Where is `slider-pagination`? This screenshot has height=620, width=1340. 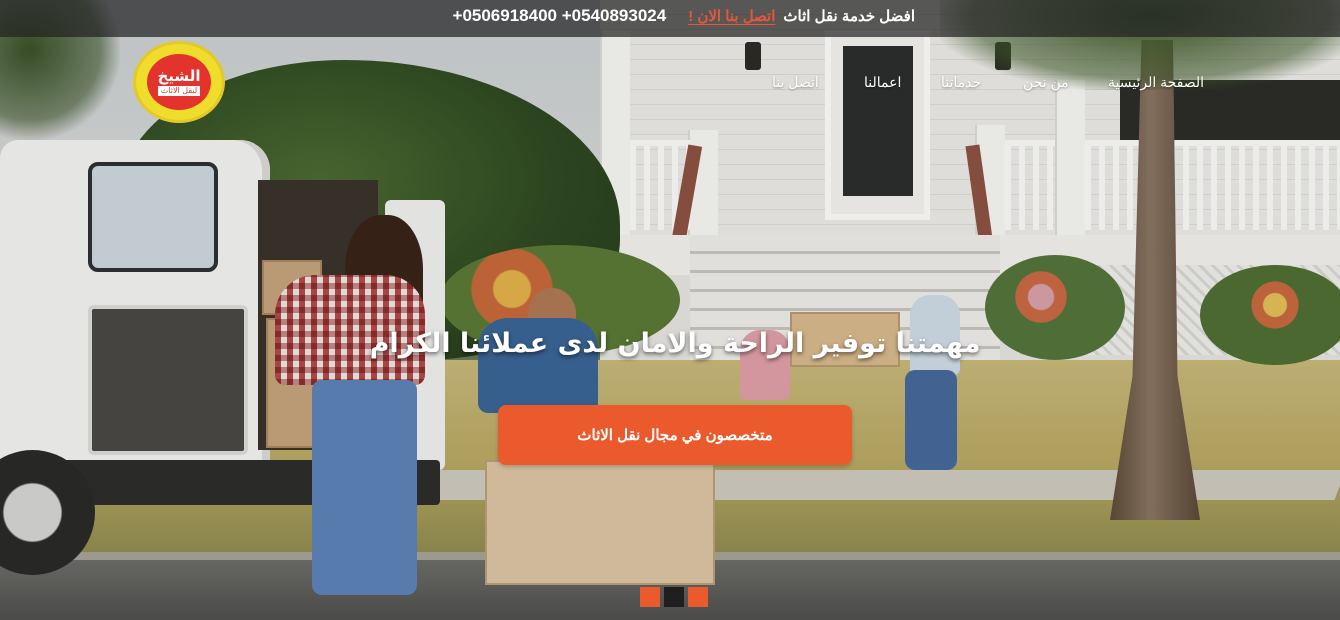 slider-pagination is located at coordinates (674, 597).